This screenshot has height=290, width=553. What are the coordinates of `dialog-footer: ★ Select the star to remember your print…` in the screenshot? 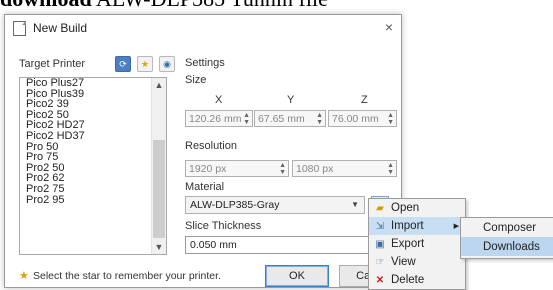 It's located at (209, 277).